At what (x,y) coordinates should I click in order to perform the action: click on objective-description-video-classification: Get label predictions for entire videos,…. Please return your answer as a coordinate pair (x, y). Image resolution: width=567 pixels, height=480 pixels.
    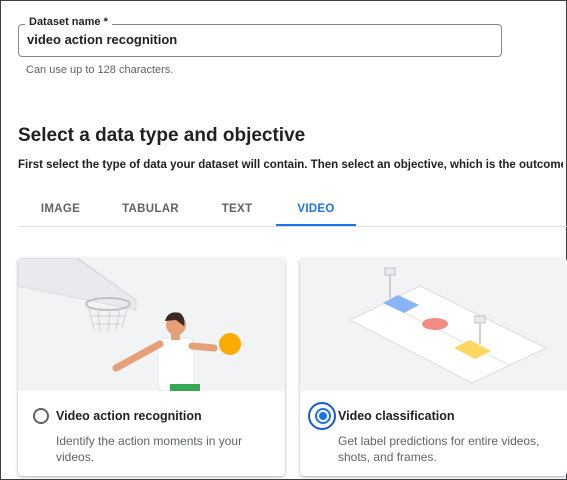
    Looking at the image, I should click on (439, 449).